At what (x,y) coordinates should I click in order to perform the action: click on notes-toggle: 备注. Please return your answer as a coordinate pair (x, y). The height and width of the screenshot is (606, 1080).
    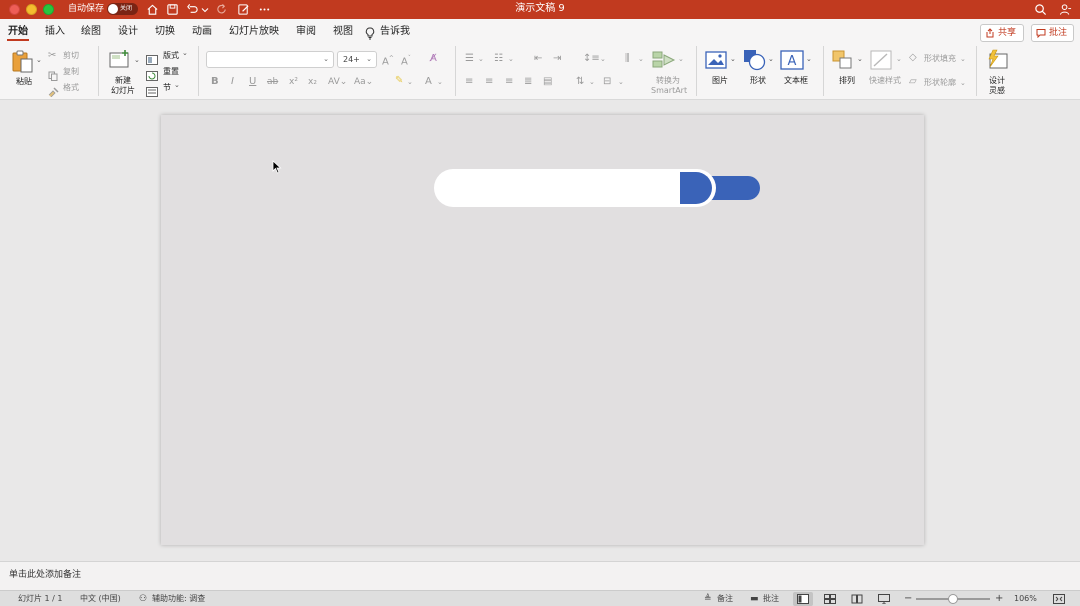
    Looking at the image, I should click on (725, 598).